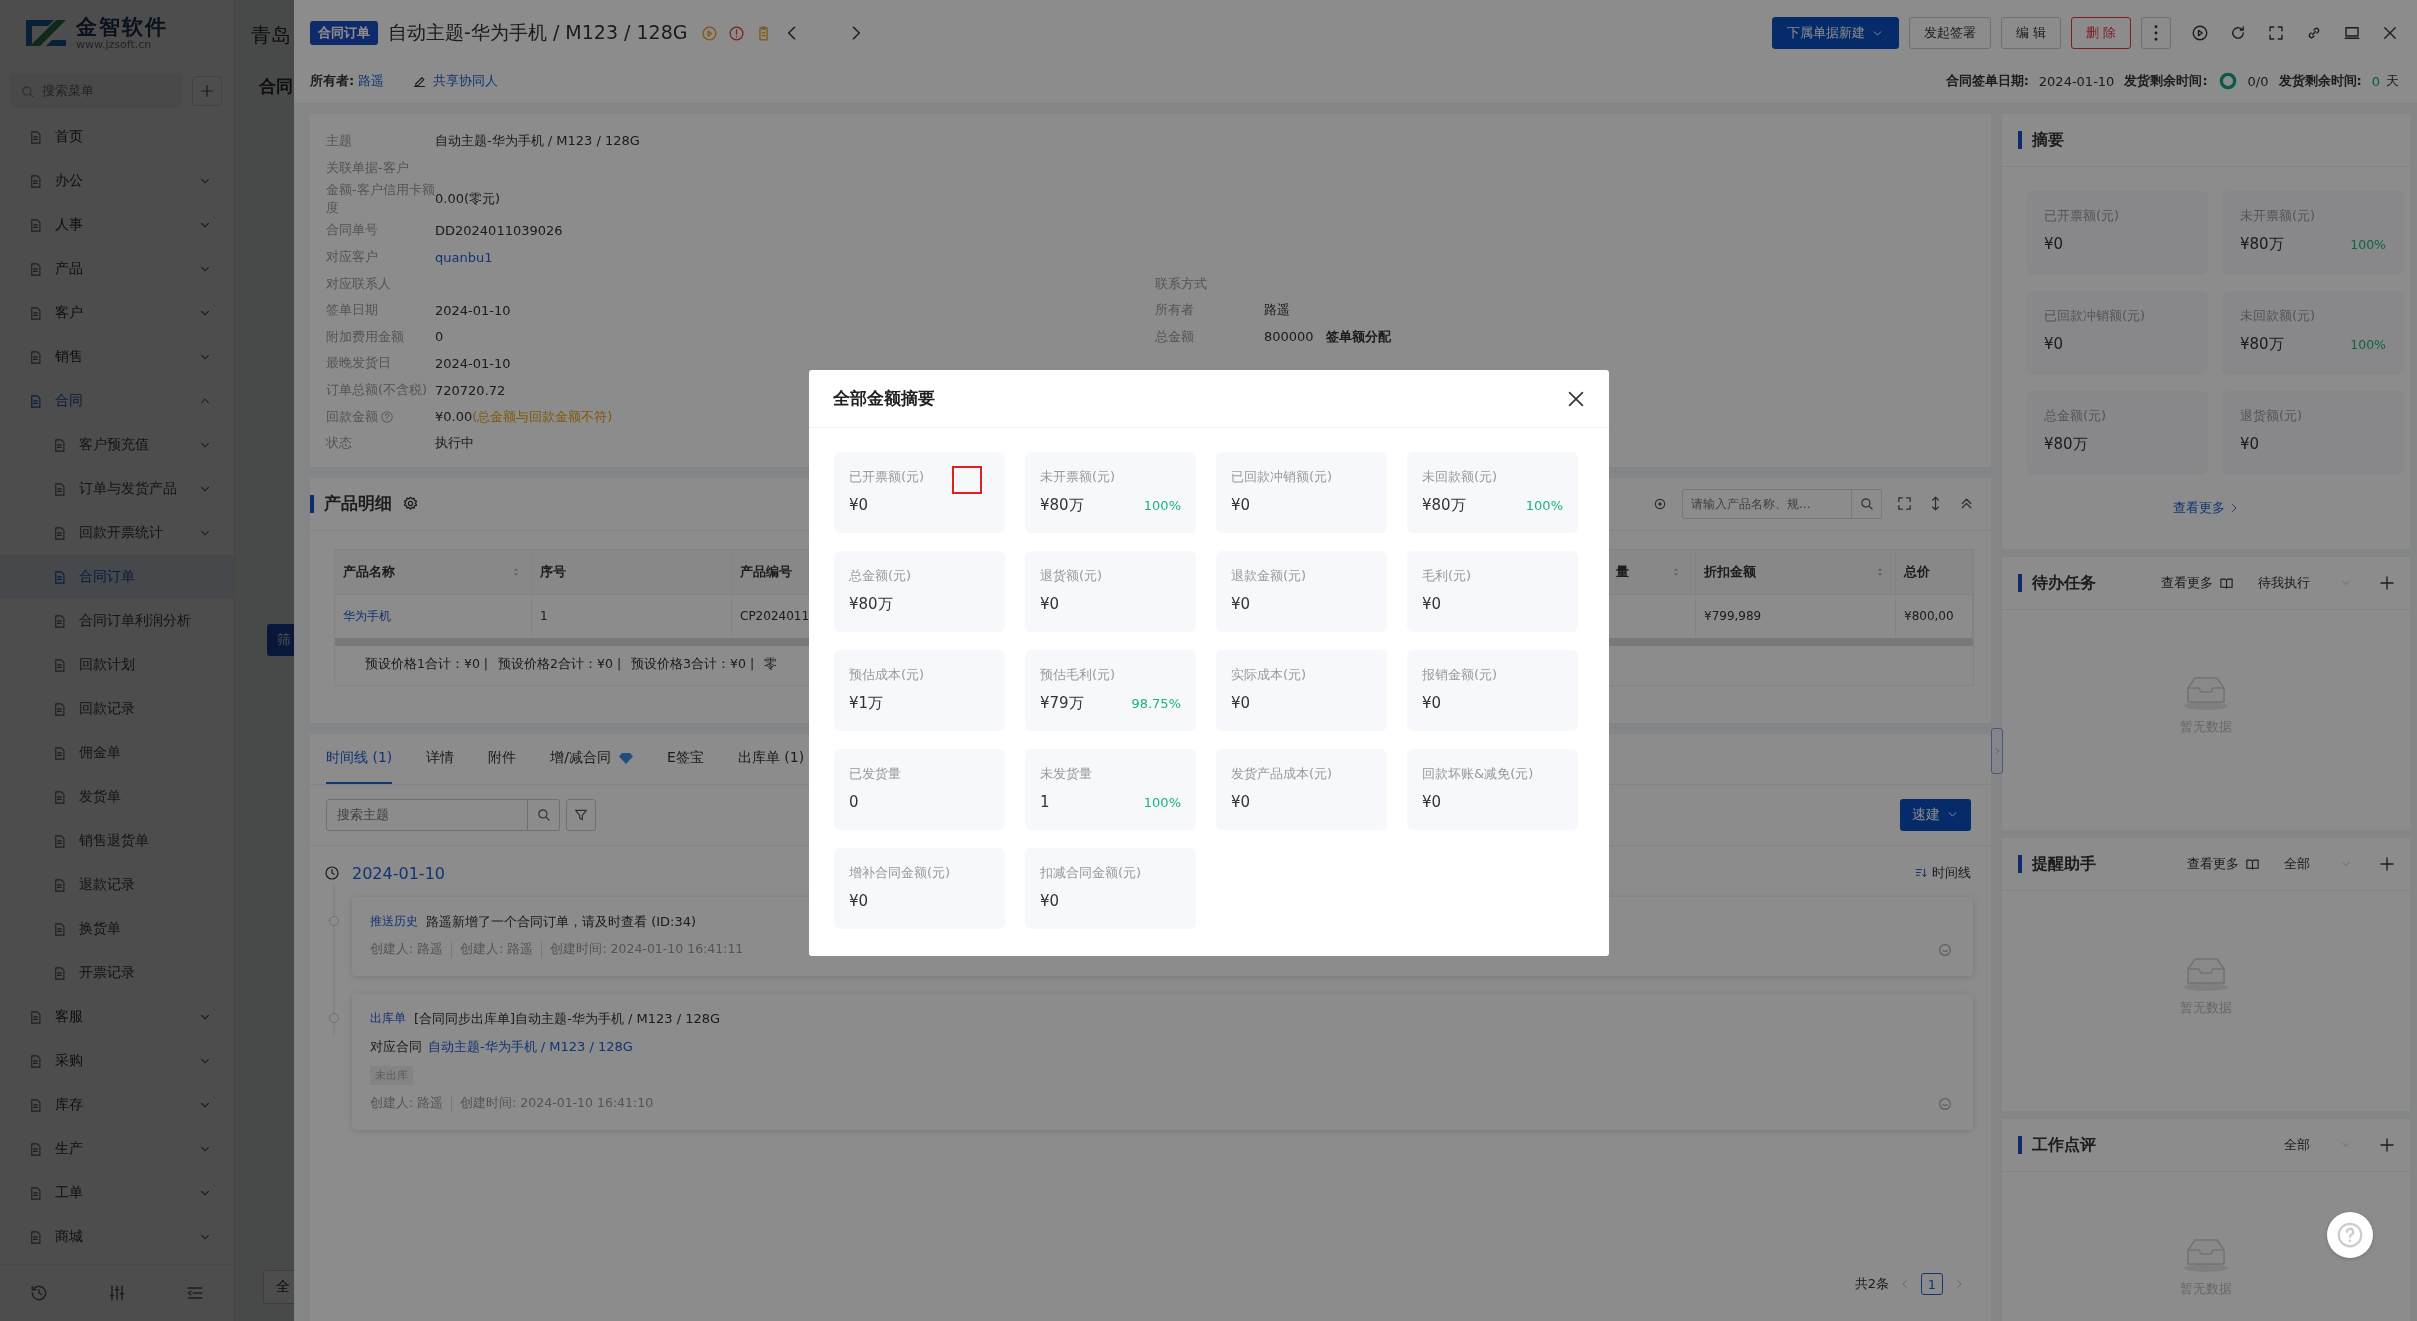  I want to click on amount-label: 退货额(元), so click(1072, 576).